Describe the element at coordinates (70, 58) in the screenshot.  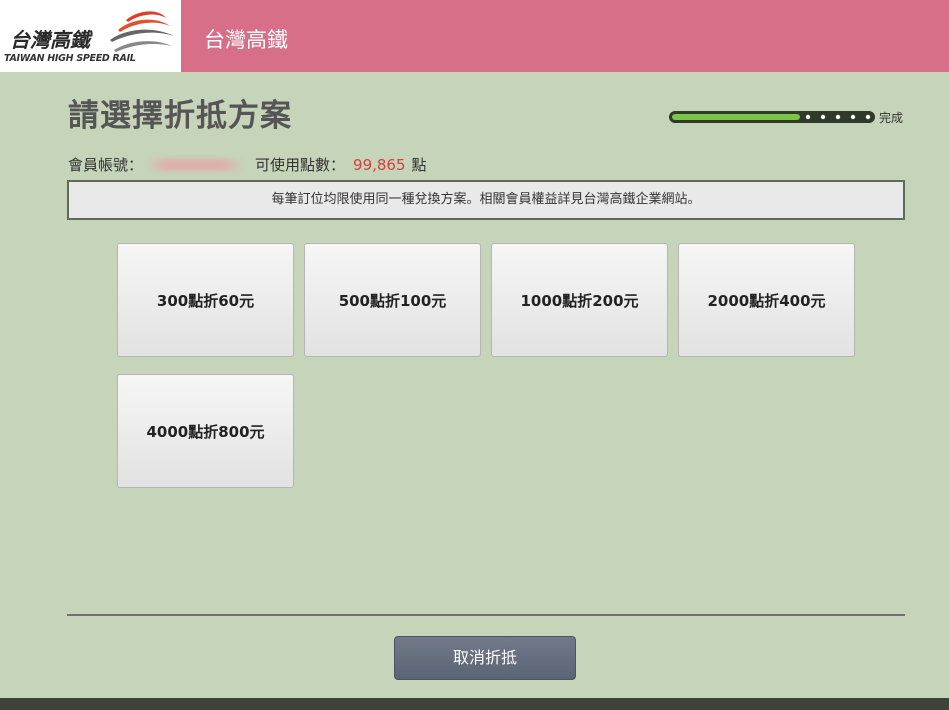
I see `logo-subtitle: TAIWAN HIGH SPEED RAIL` at that location.